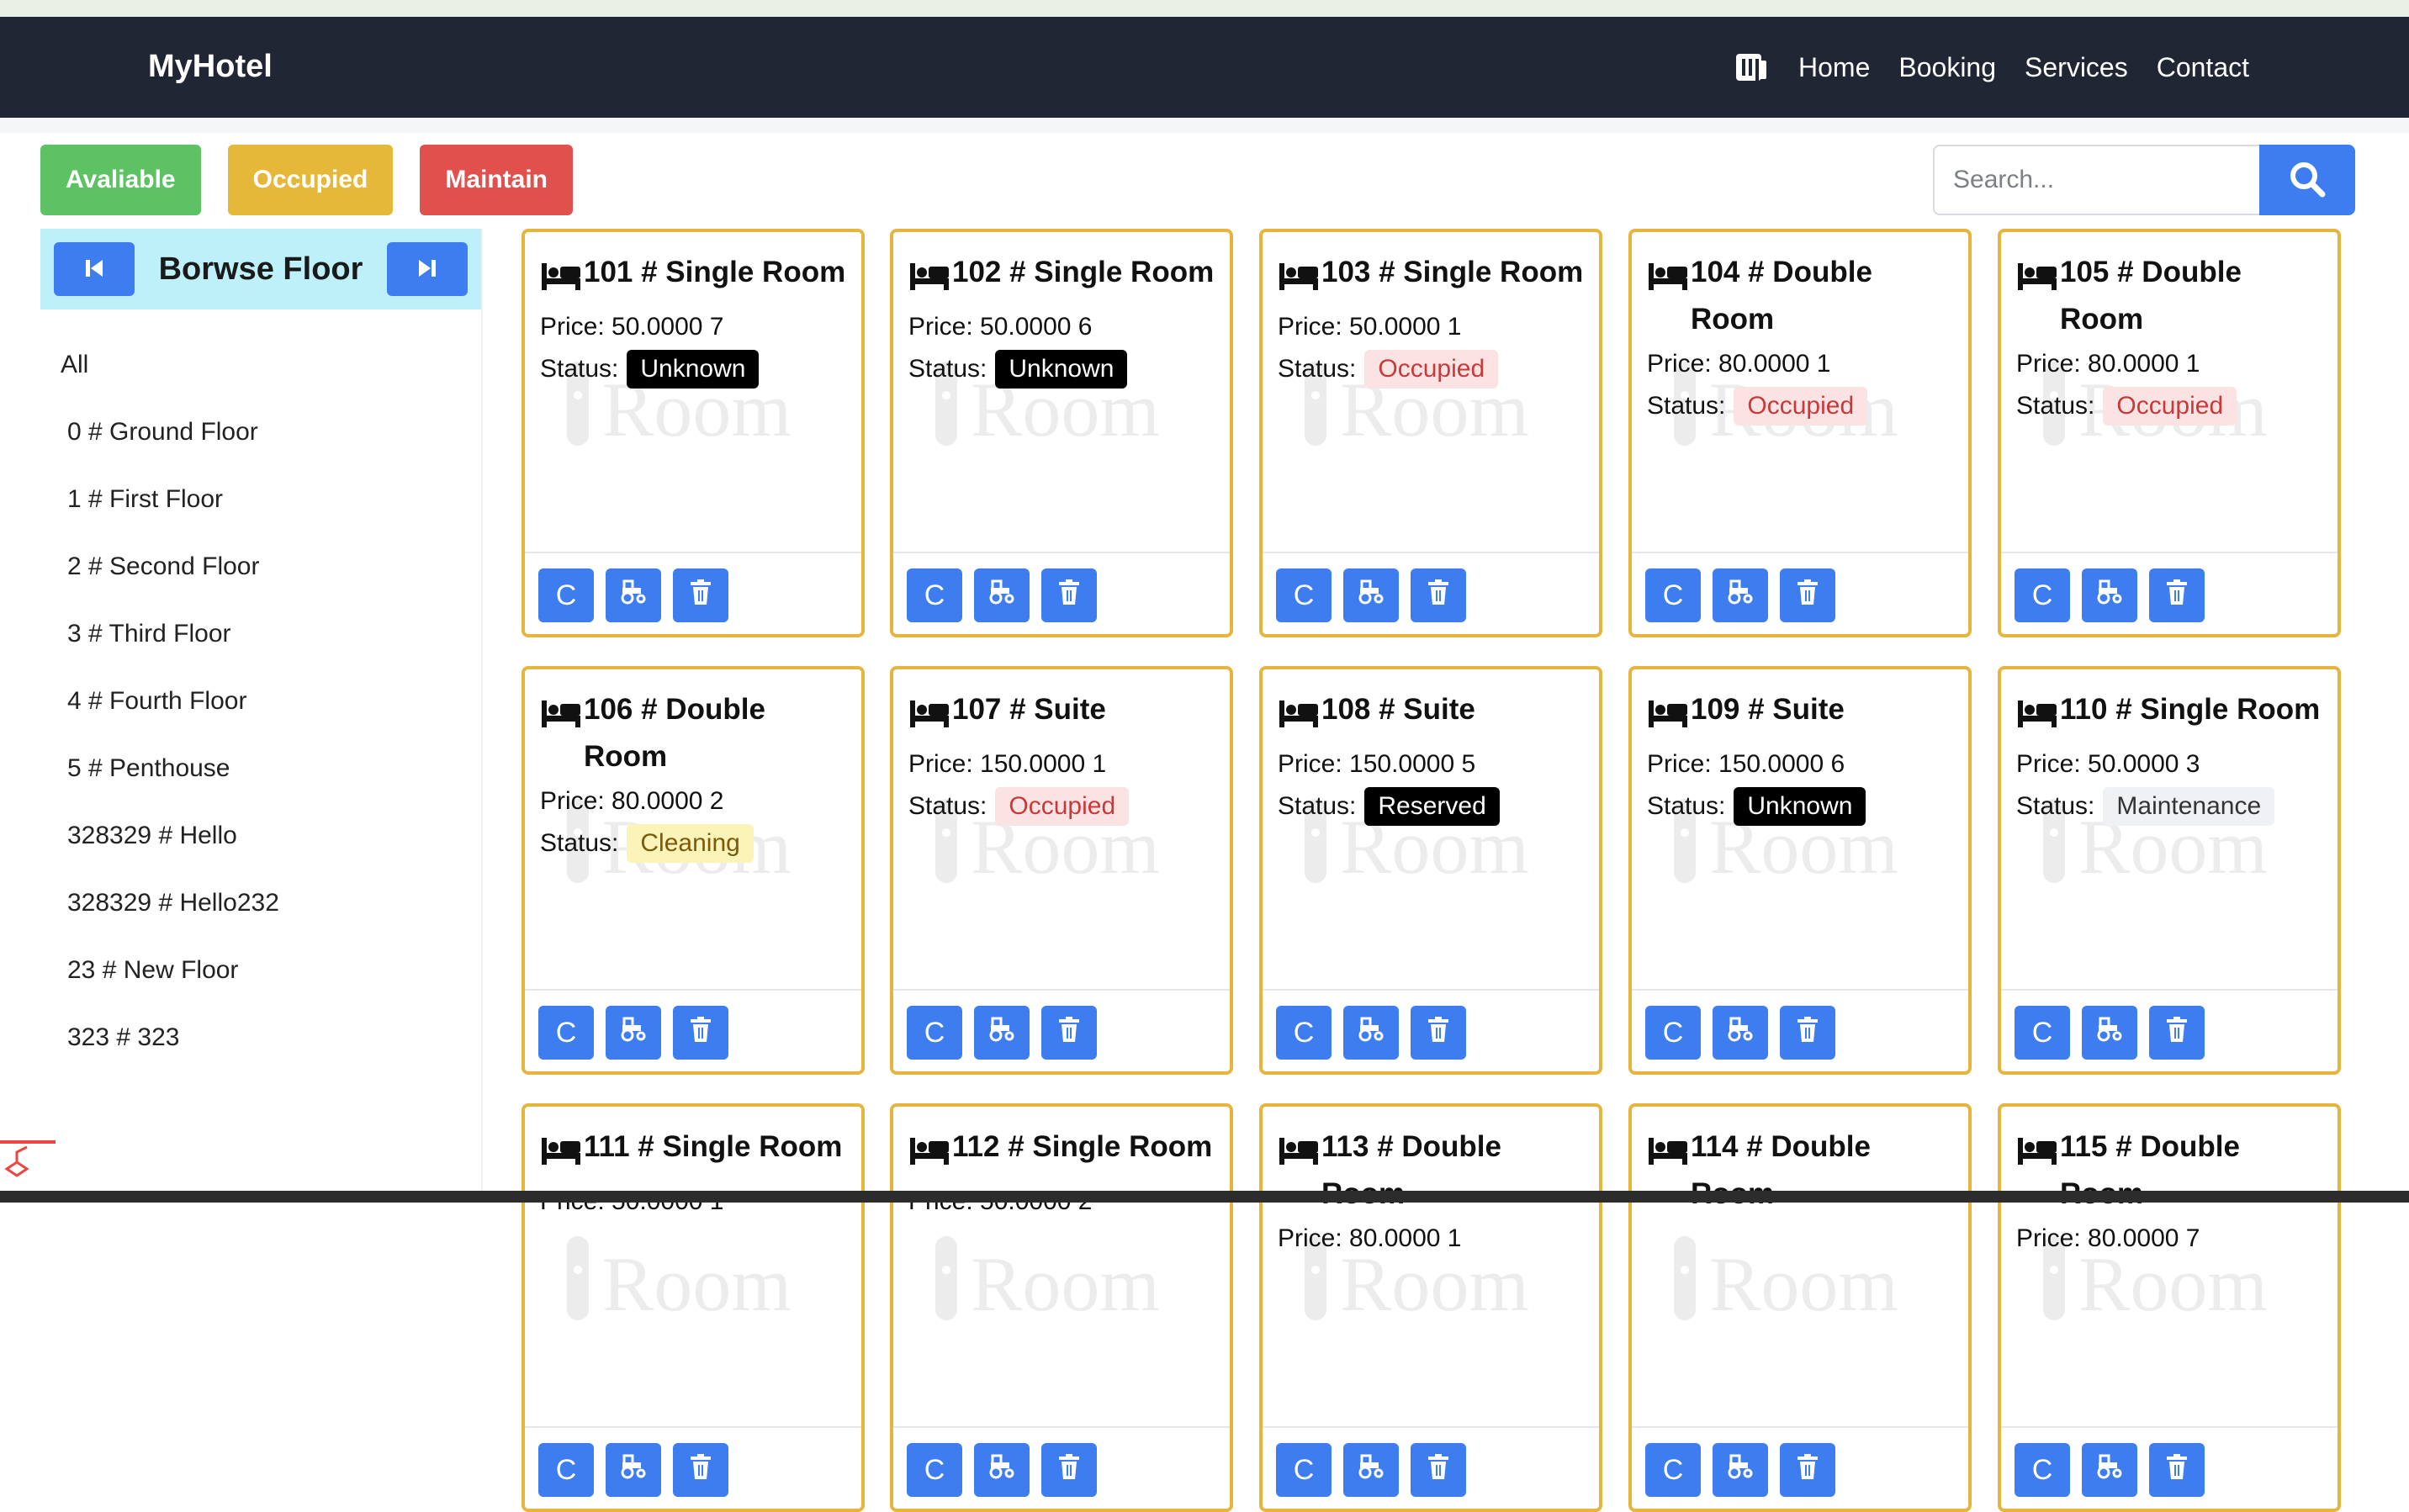 The image size is (2409, 1512). Describe the element at coordinates (1800, 1307) in the screenshot. I see `room-card: Room 114 # DoubleRoom C` at that location.